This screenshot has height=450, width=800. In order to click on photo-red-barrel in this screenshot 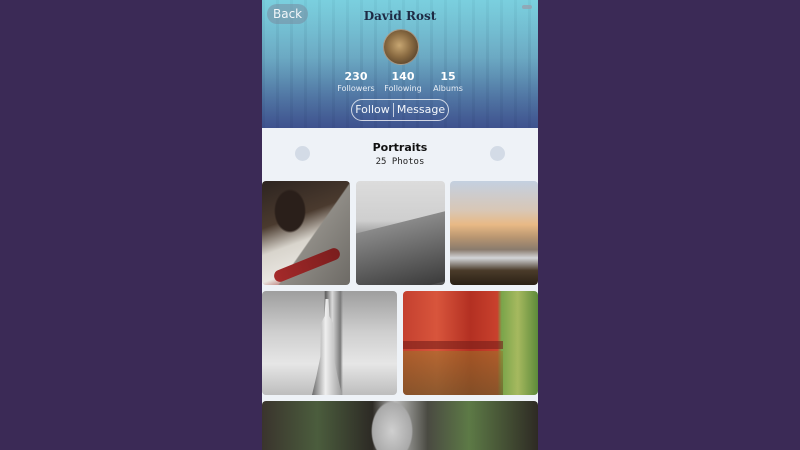, I will do `click(470, 343)`.